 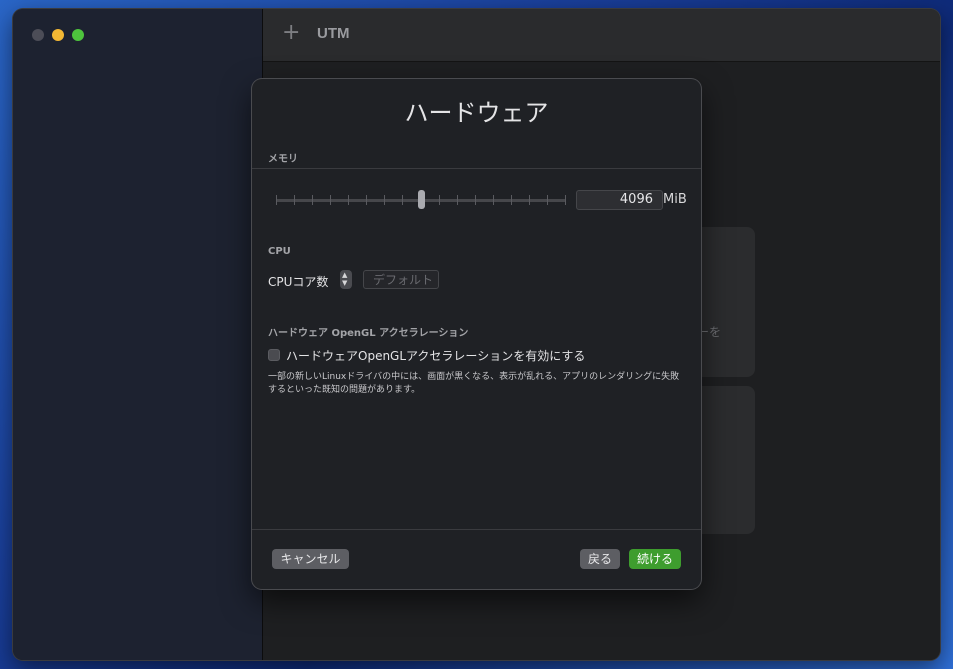 What do you see at coordinates (283, 159) in the screenshot?
I see `memory-section-label: メモリ` at bounding box center [283, 159].